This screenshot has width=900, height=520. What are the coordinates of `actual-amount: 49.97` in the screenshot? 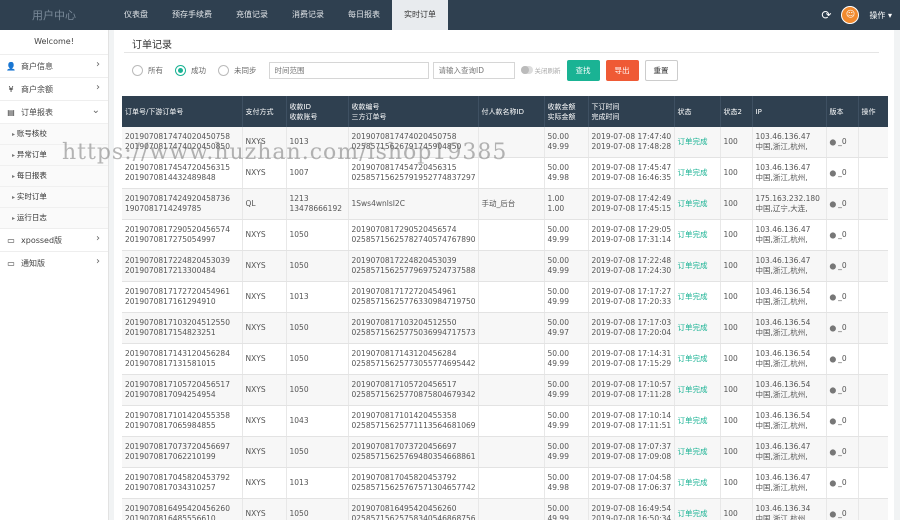 It's located at (558, 332).